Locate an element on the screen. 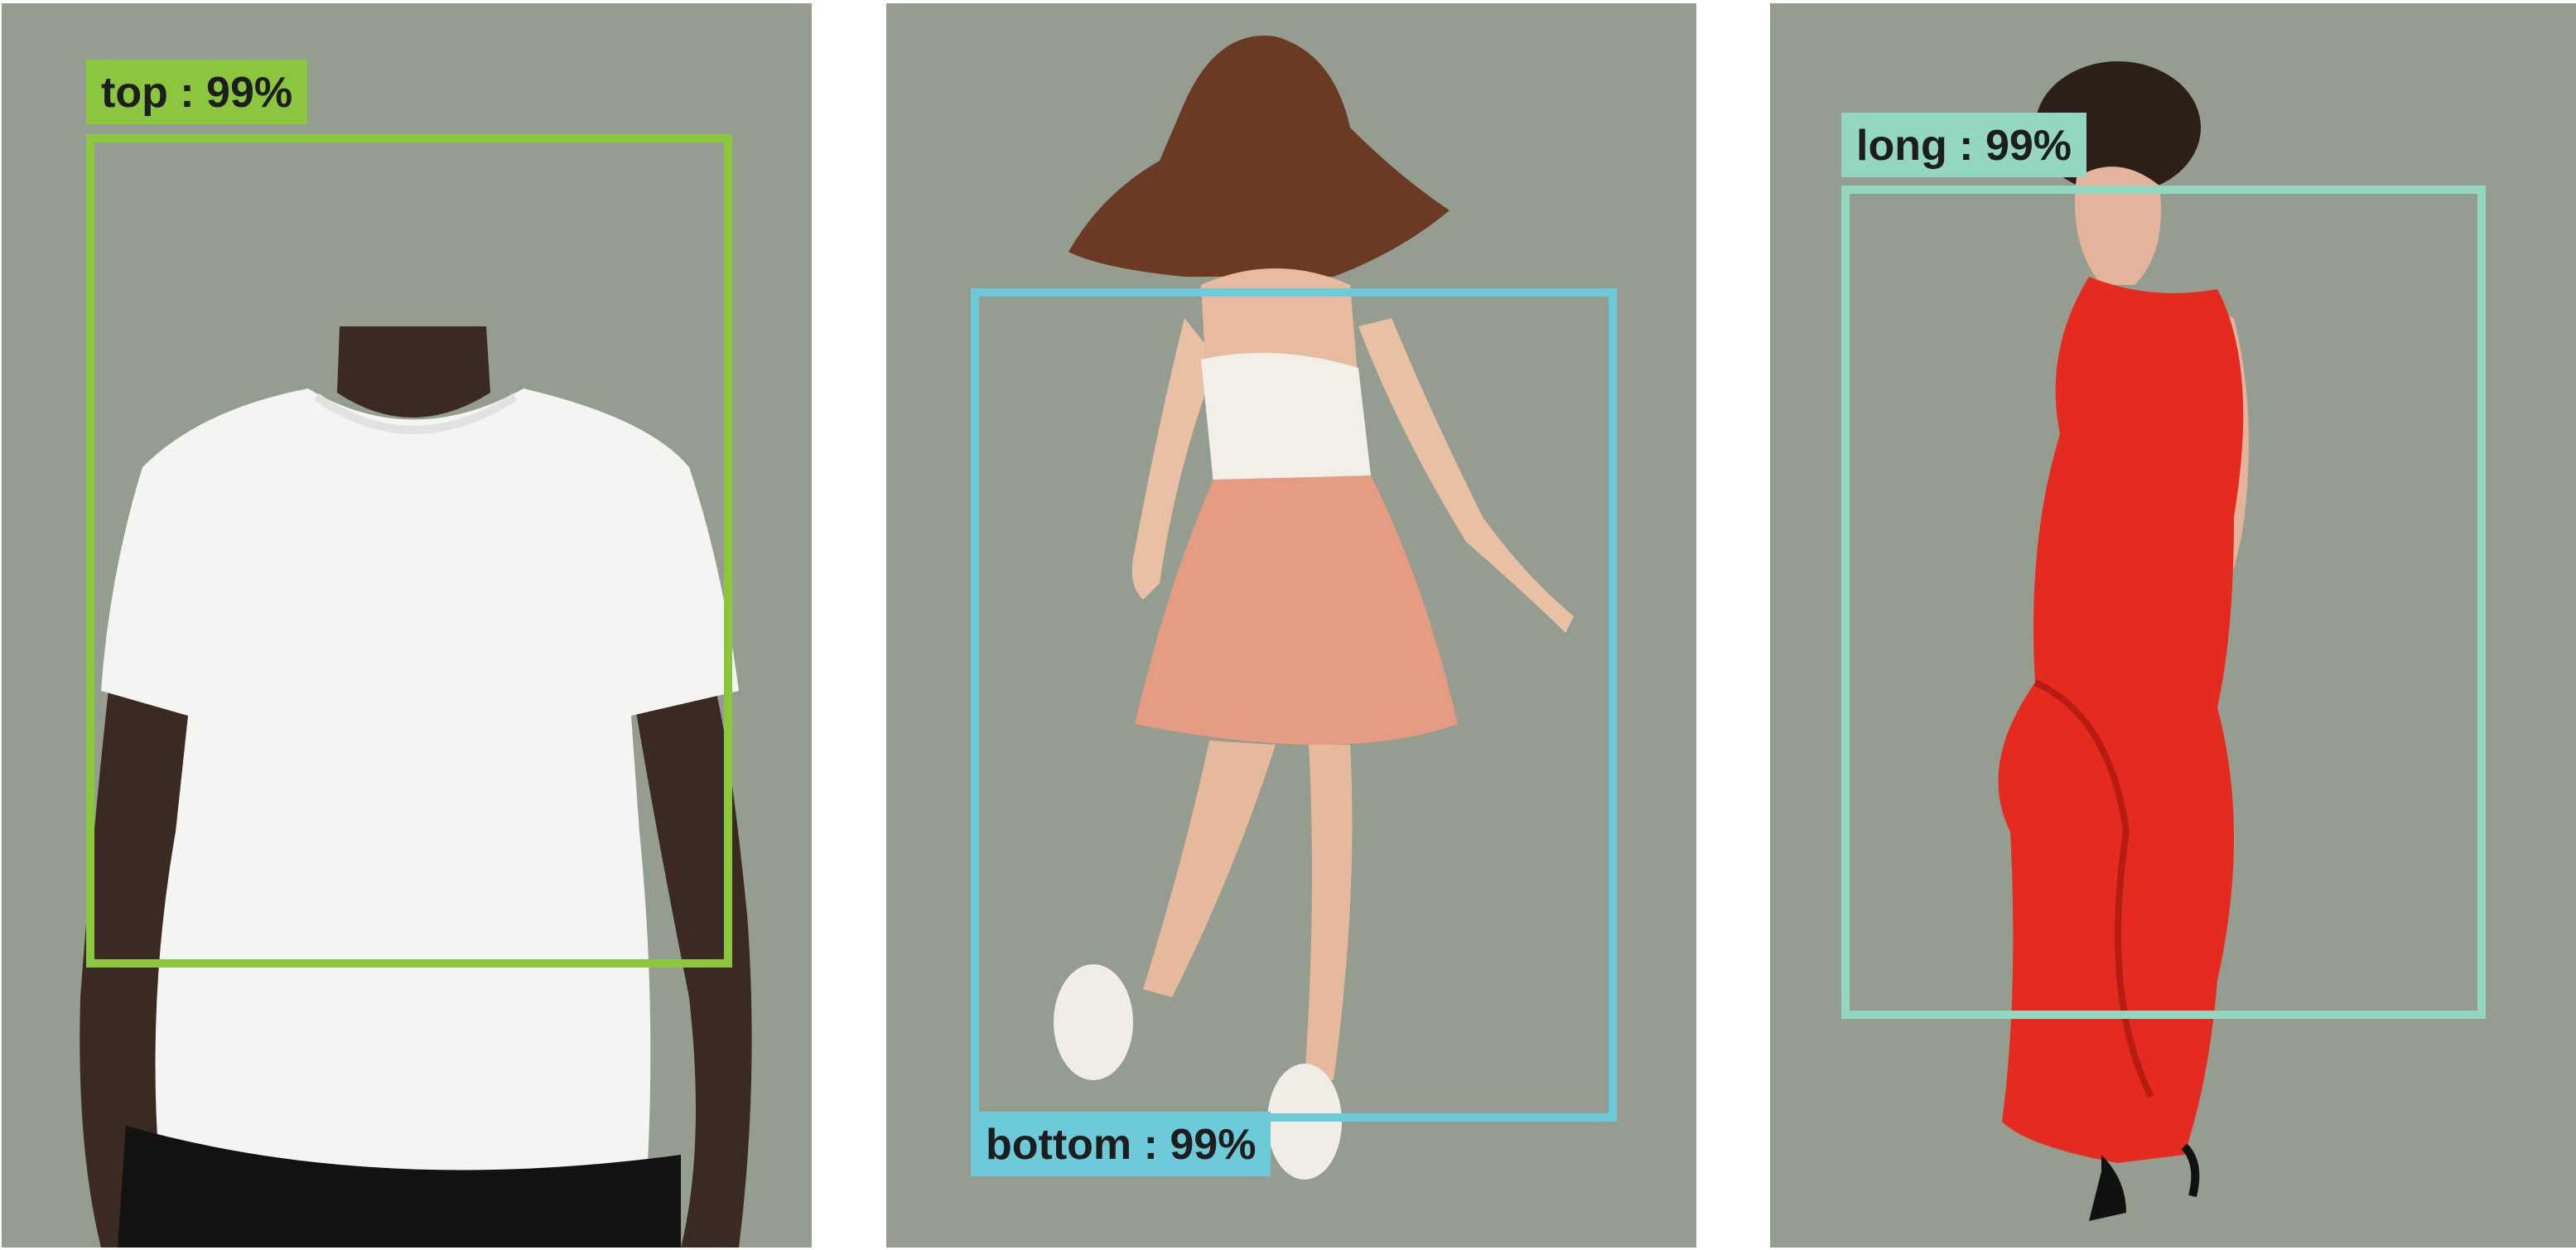 This screenshot has width=2576, height=1250. detection-label-top: top : 99% is located at coordinates (197, 92).